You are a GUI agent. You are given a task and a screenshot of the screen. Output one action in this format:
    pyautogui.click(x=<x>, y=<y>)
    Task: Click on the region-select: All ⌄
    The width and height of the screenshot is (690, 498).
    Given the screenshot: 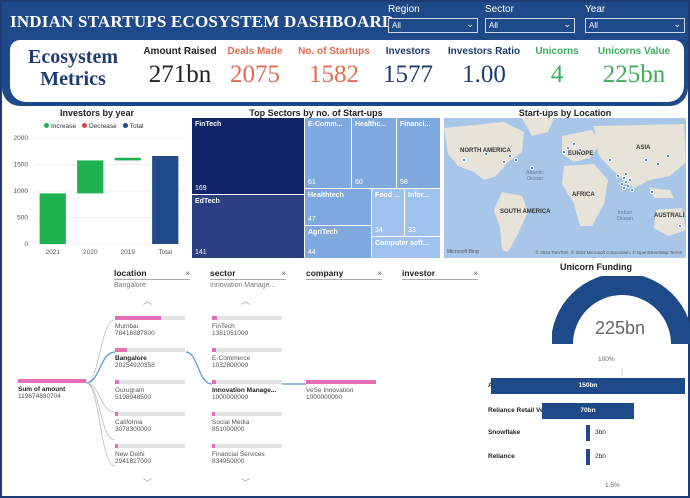 What is the action you would take?
    pyautogui.click(x=433, y=25)
    